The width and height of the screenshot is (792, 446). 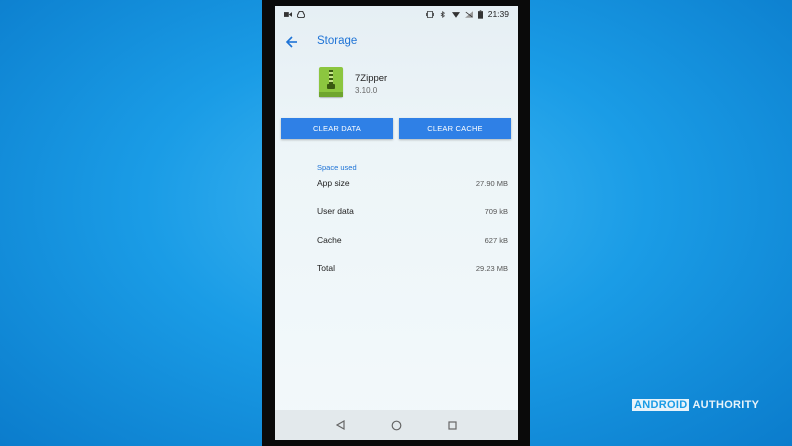 I want to click on square-recents-icon, so click(x=452, y=425).